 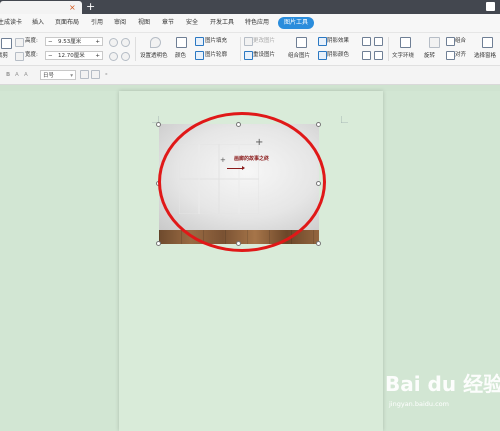 What do you see at coordinates (216, 41) in the screenshot?
I see `picture-fill-label: 图片填充` at bounding box center [216, 41].